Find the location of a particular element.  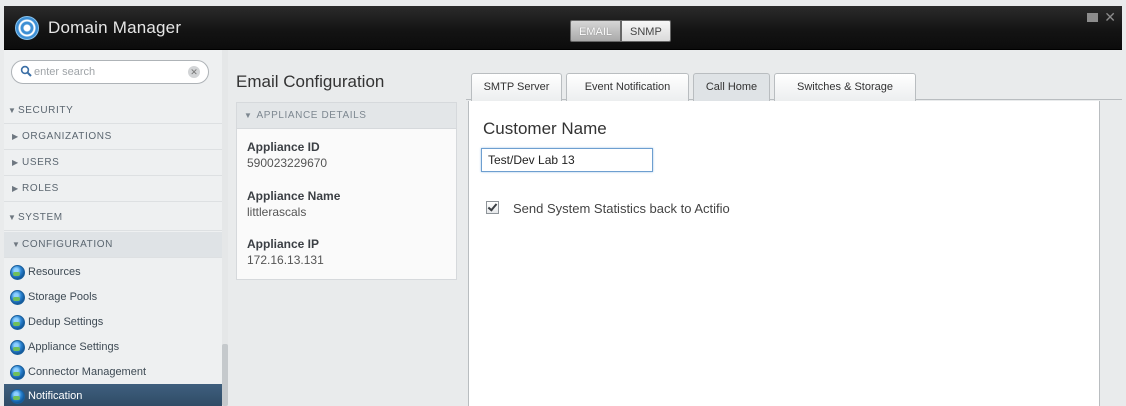

sidebar-item-dedup-settings: Dedup Settings is located at coordinates (115, 322).